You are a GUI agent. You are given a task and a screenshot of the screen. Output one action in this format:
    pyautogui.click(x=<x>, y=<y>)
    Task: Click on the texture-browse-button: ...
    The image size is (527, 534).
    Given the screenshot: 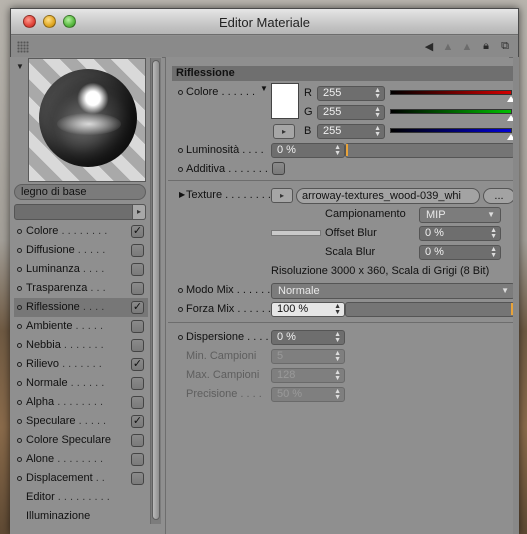 What is the action you would take?
    pyautogui.click(x=499, y=196)
    